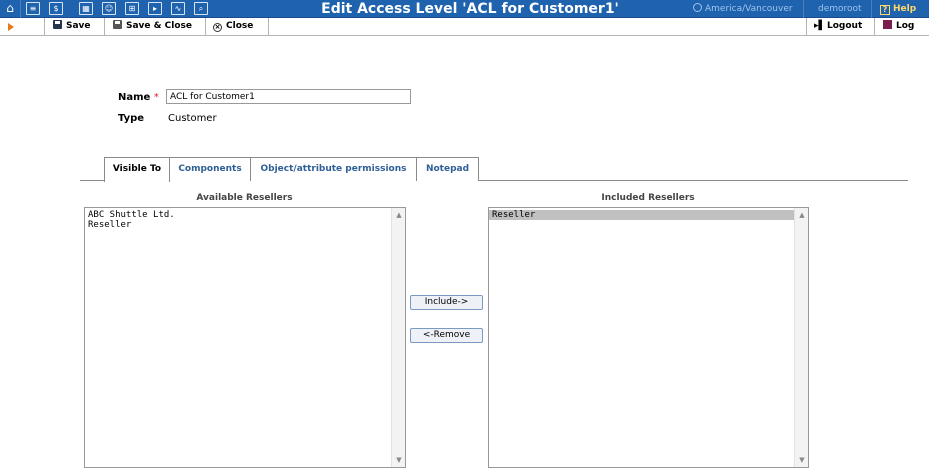 The image size is (929, 468). What do you see at coordinates (137, 169) in the screenshot?
I see `tab-visible-to: Visible To` at bounding box center [137, 169].